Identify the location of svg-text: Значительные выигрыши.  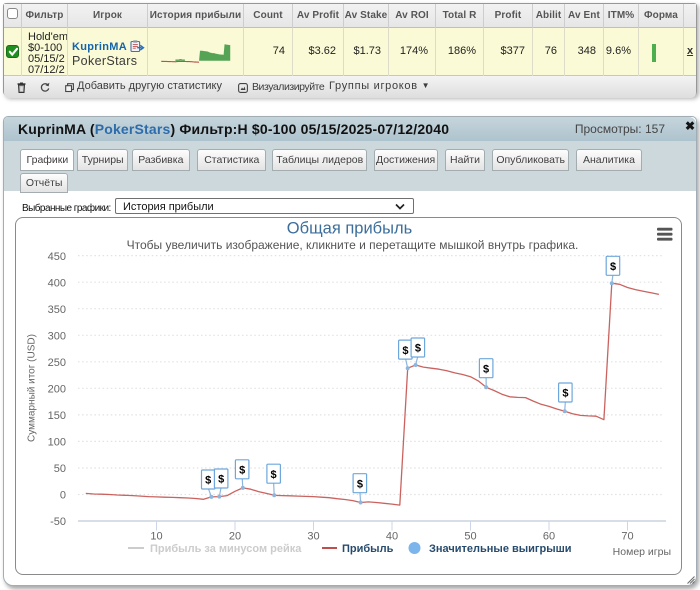
(500, 549).